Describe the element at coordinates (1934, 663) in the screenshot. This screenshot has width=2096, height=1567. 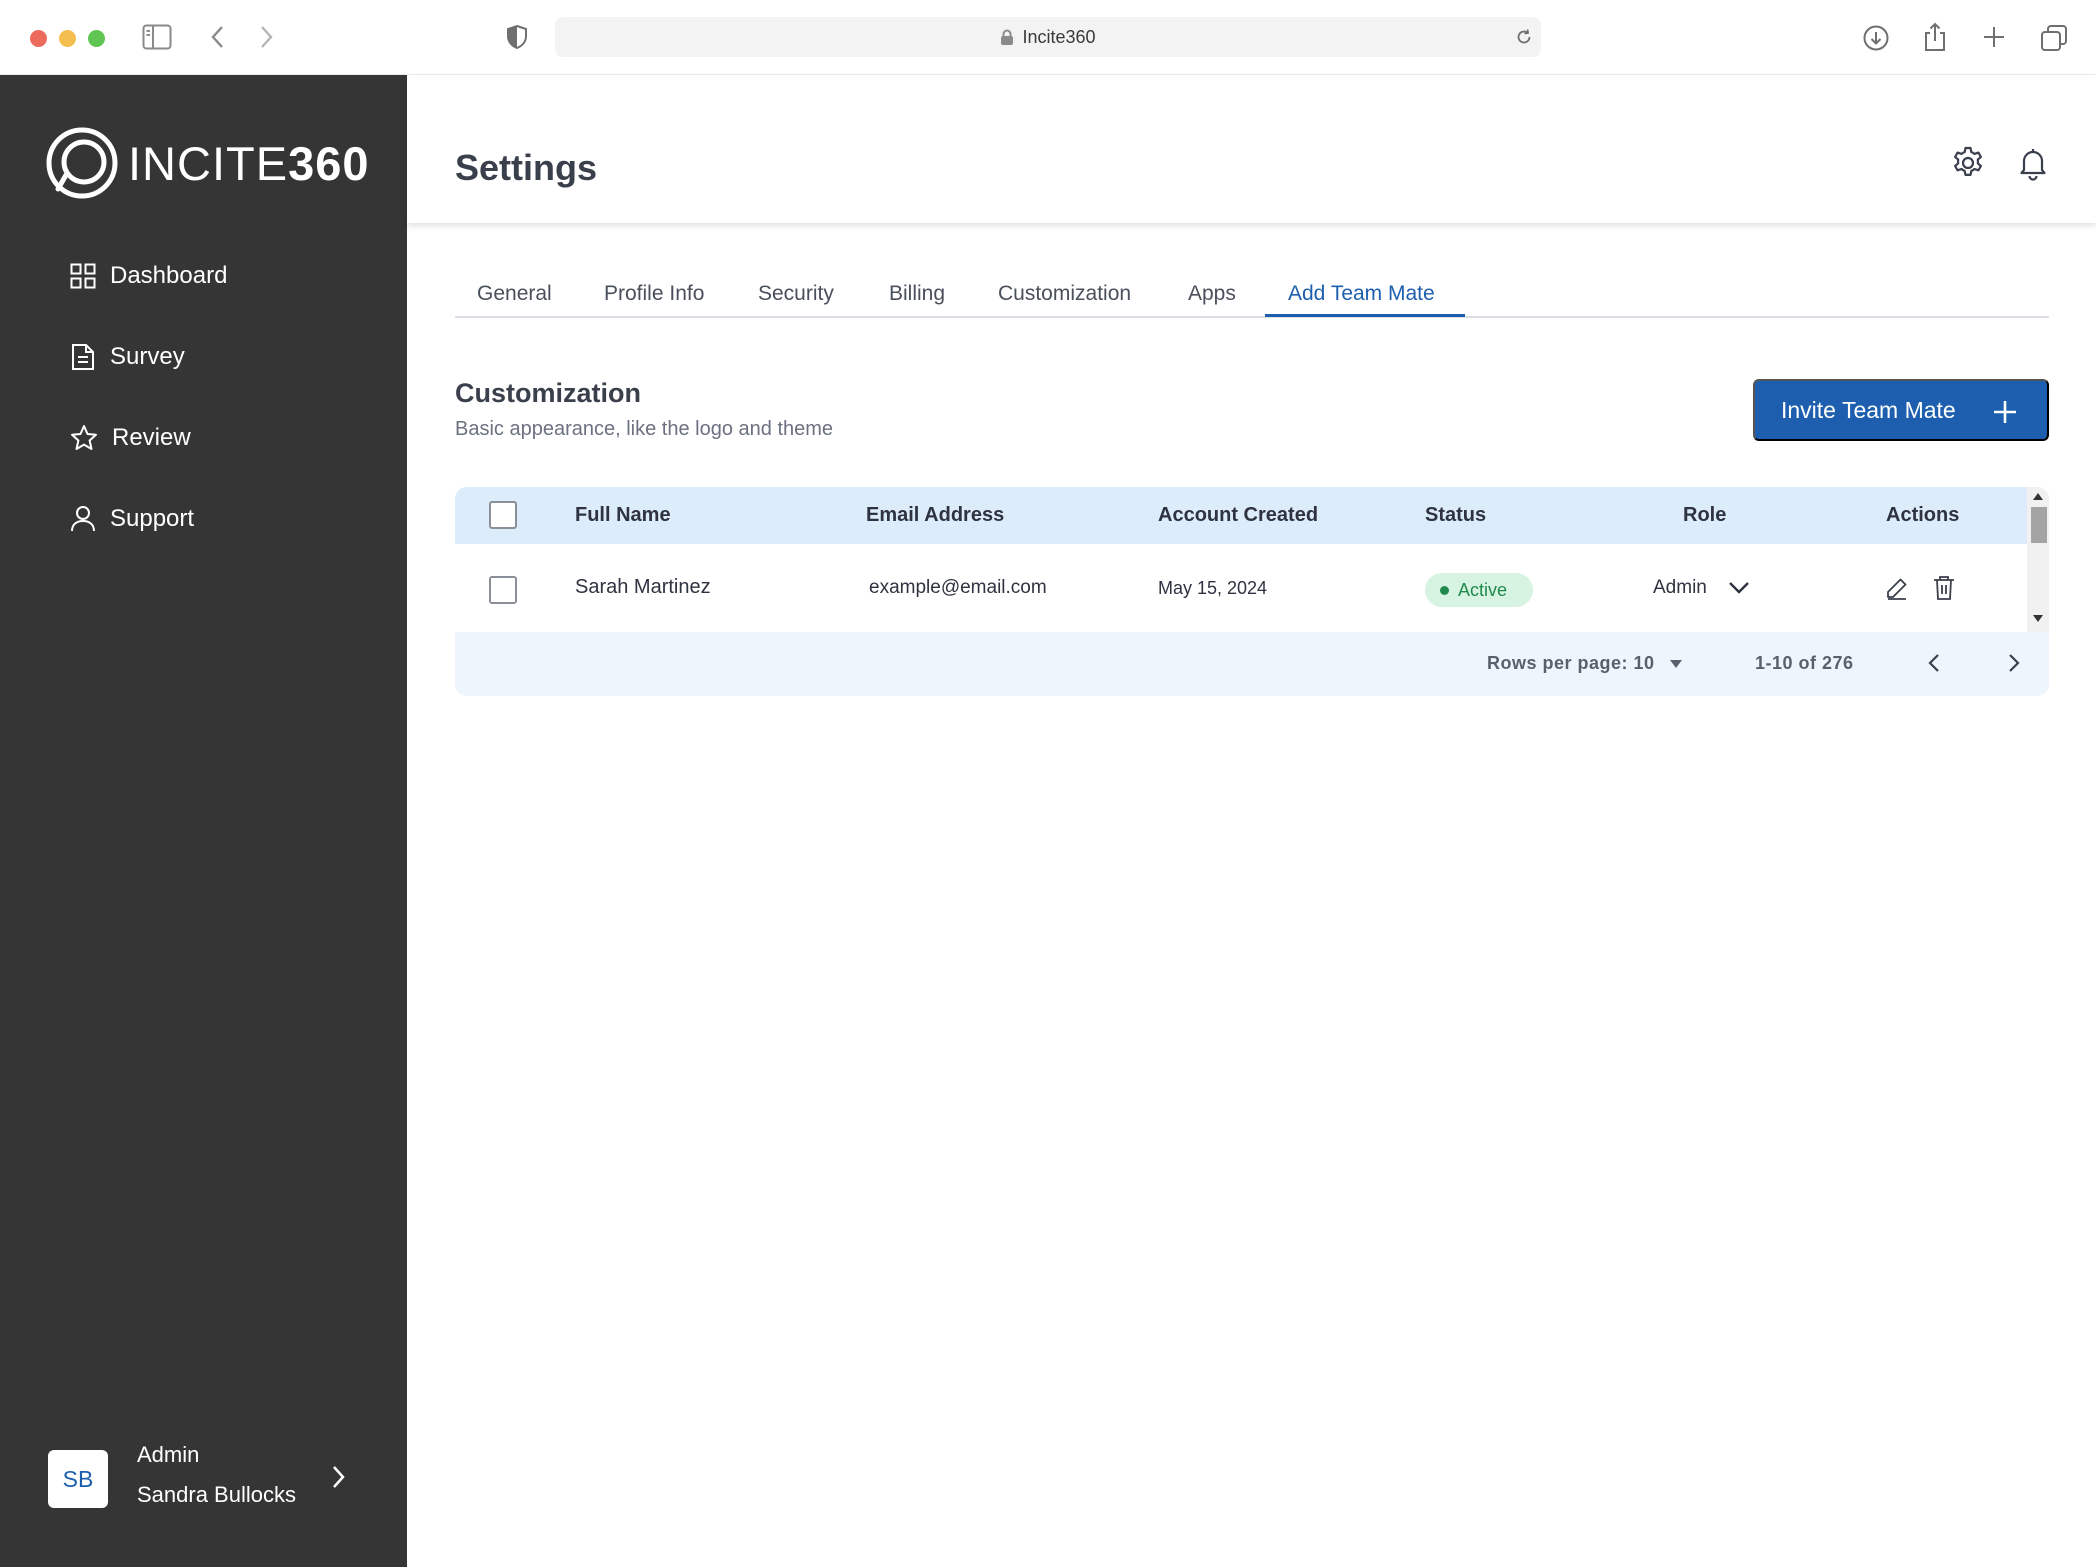
I see `previous-page-icon` at that location.